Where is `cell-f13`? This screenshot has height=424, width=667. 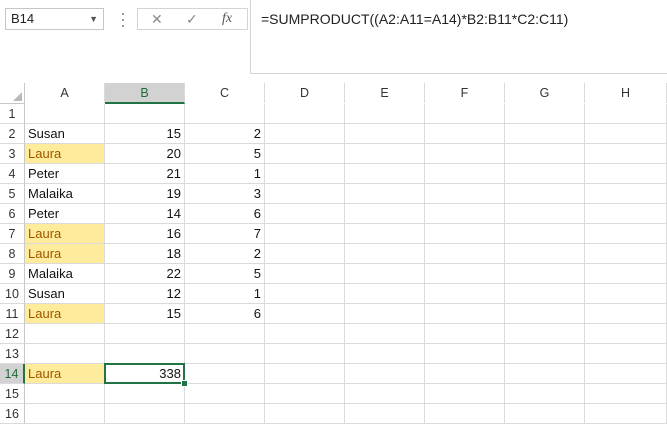
cell-f13 is located at coordinates (465, 354).